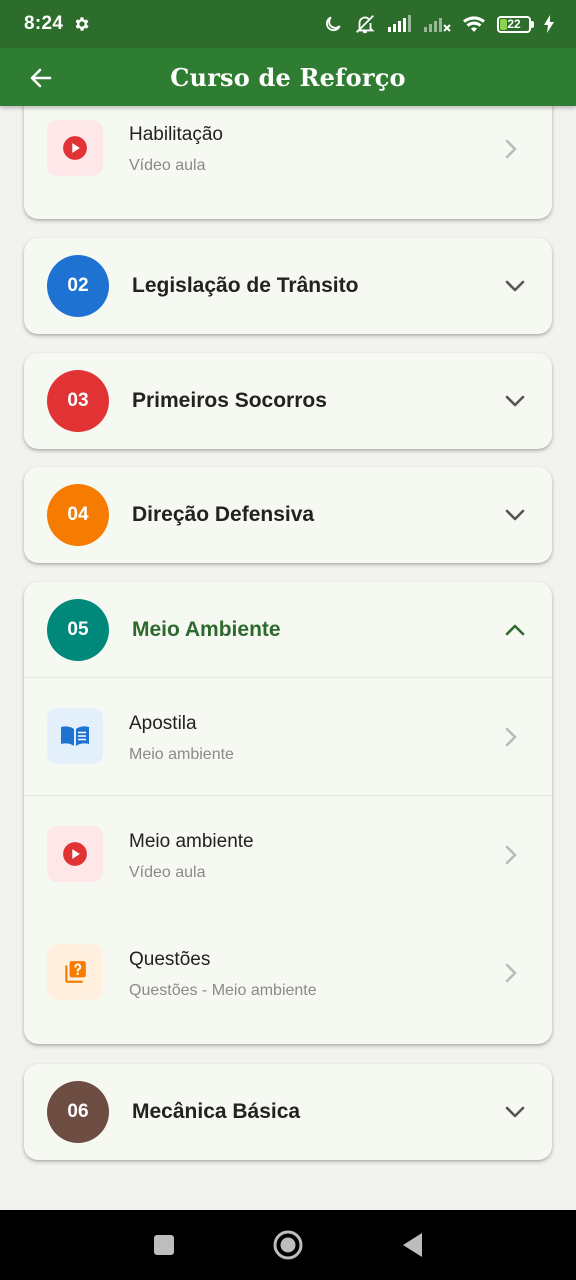 This screenshot has height=1280, width=576. I want to click on module-card-04: 04 Direção Defensiva, so click(288, 515).